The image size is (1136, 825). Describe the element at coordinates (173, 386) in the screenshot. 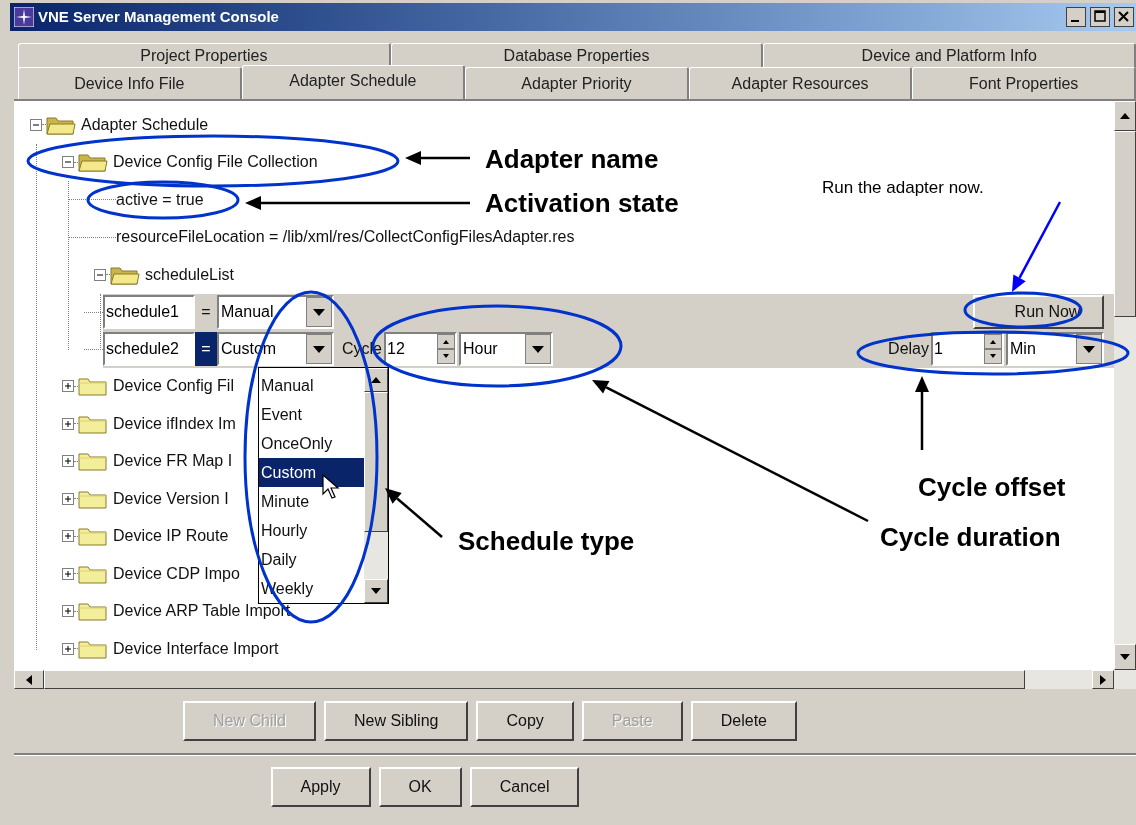

I see `tree-item: Device Config Fil` at that location.